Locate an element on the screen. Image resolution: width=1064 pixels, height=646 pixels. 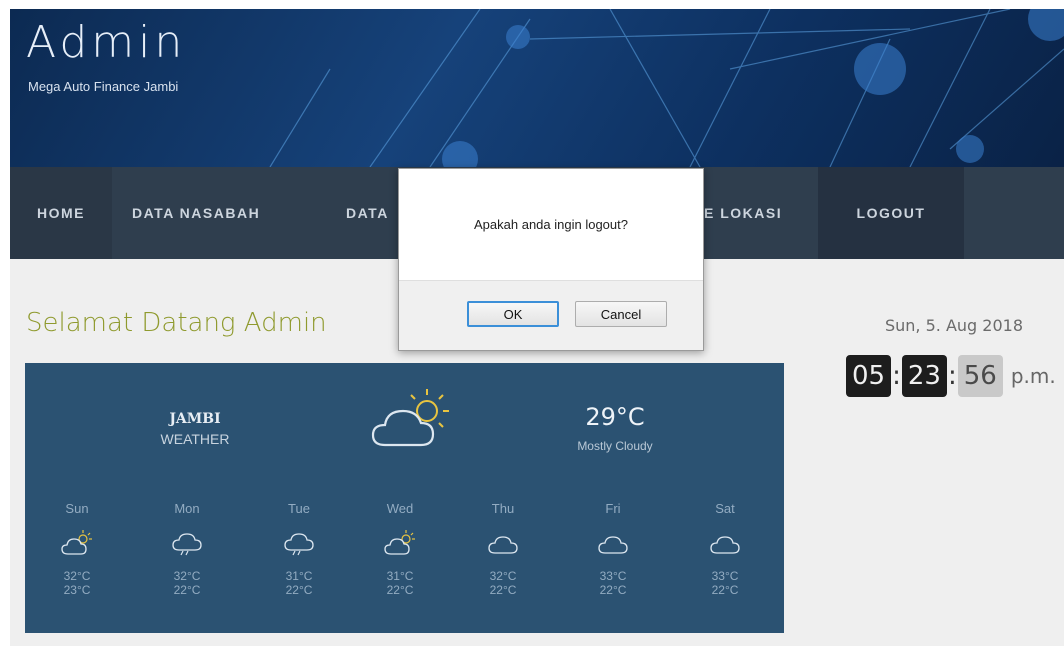
forecast-day-name: Wed is located at coordinates (400, 508).